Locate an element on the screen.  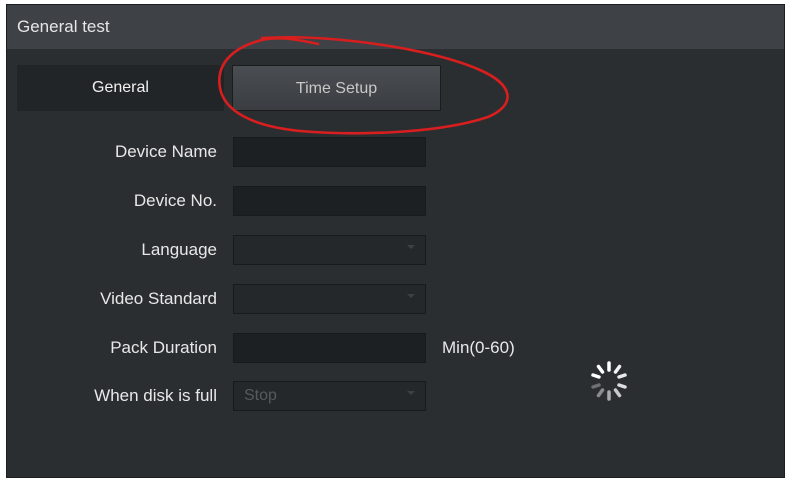
loading-spinner-icon is located at coordinates (609, 381).